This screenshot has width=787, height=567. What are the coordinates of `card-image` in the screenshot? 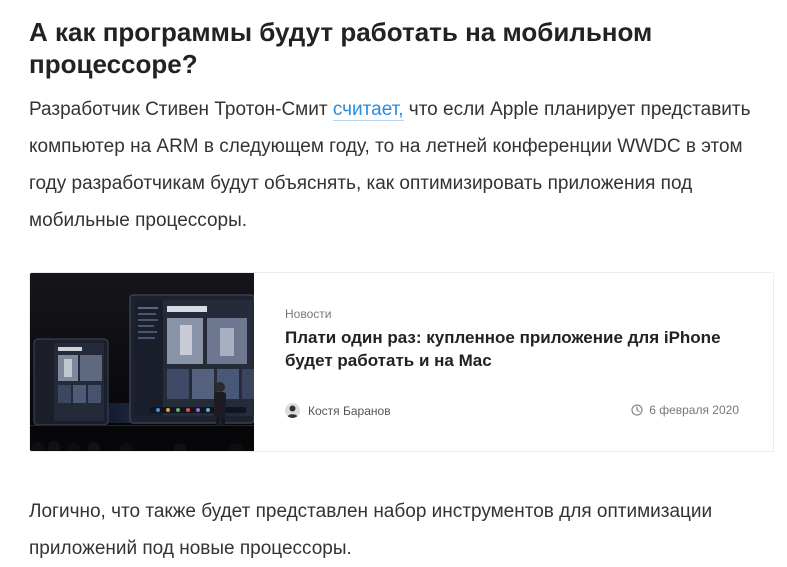 It's located at (142, 362).